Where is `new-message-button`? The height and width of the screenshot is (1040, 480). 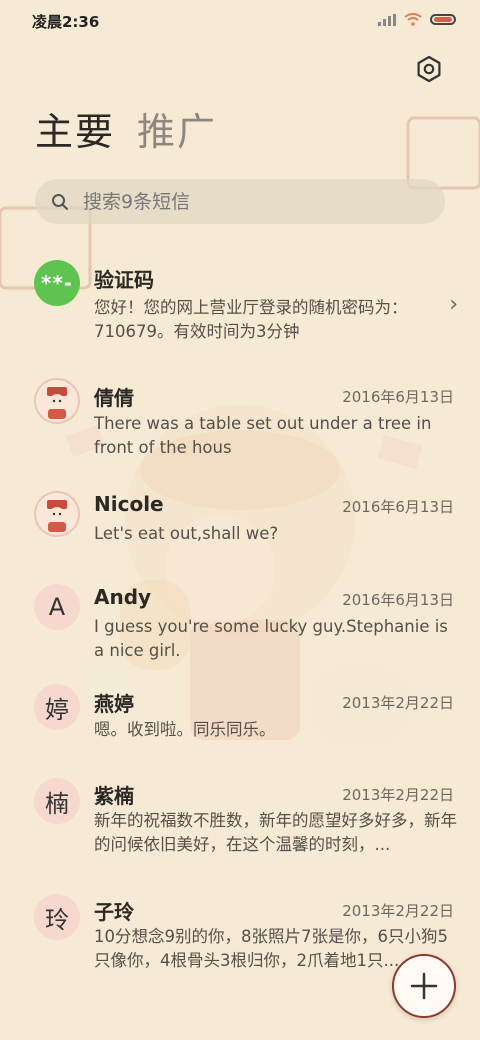
new-message-button is located at coordinates (424, 986).